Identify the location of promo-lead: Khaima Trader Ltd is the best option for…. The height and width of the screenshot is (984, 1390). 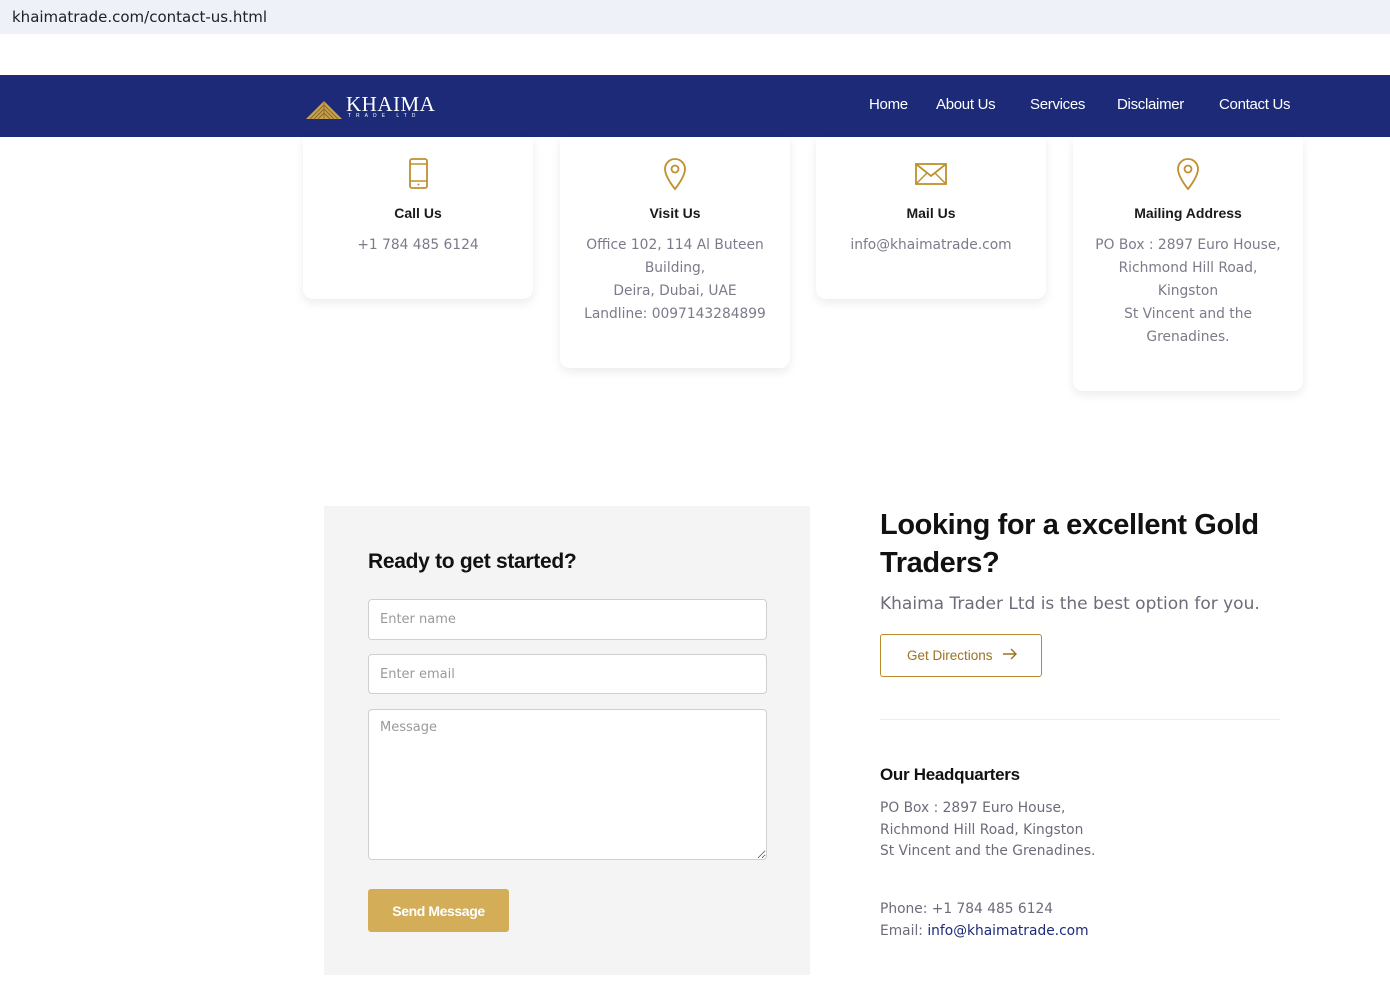
(1070, 604).